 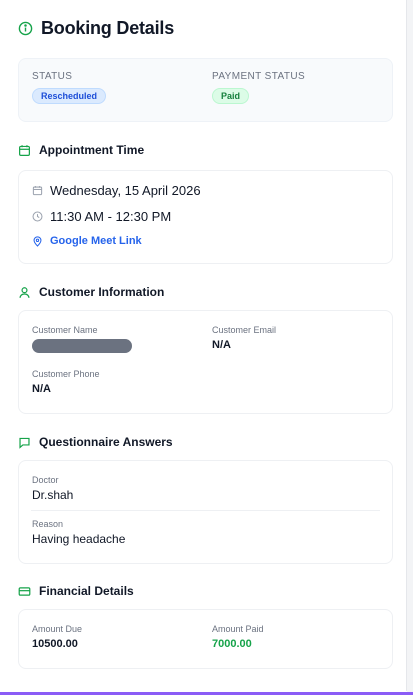 I want to click on questionnaire-section-header: Questionnaire Answers, so click(x=95, y=442).